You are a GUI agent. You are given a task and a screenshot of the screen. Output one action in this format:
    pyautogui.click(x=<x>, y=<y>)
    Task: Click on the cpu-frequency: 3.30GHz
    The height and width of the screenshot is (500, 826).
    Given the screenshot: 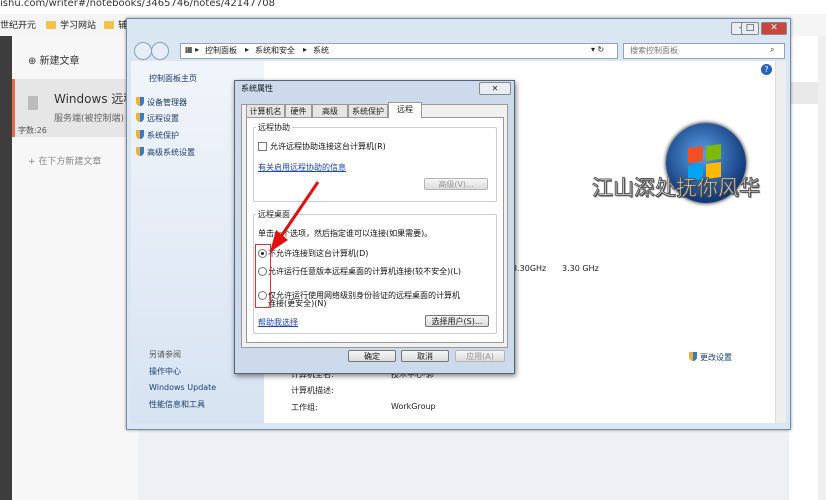 What is the action you would take?
    pyautogui.click(x=529, y=268)
    